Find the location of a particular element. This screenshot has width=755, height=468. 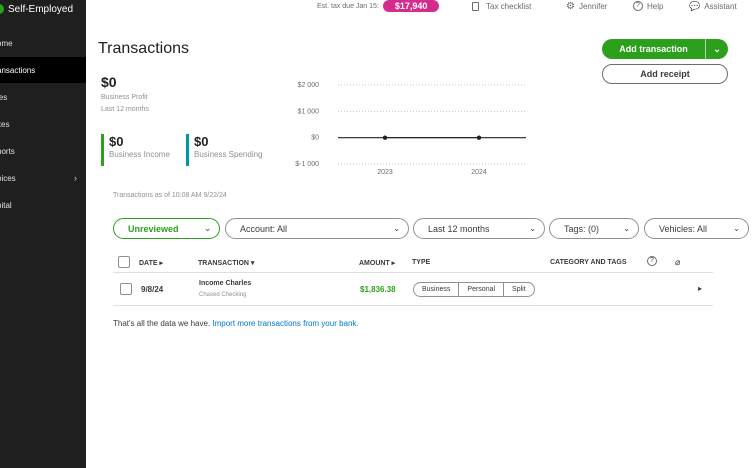

row-checkbox is located at coordinates (126, 289).